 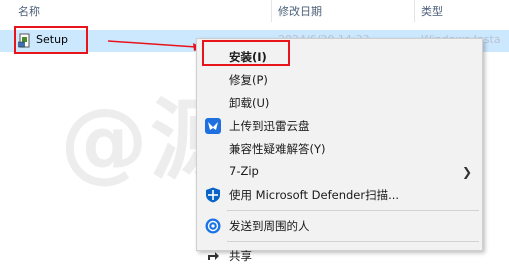 I want to click on xunlei-icon, so click(x=213, y=126).